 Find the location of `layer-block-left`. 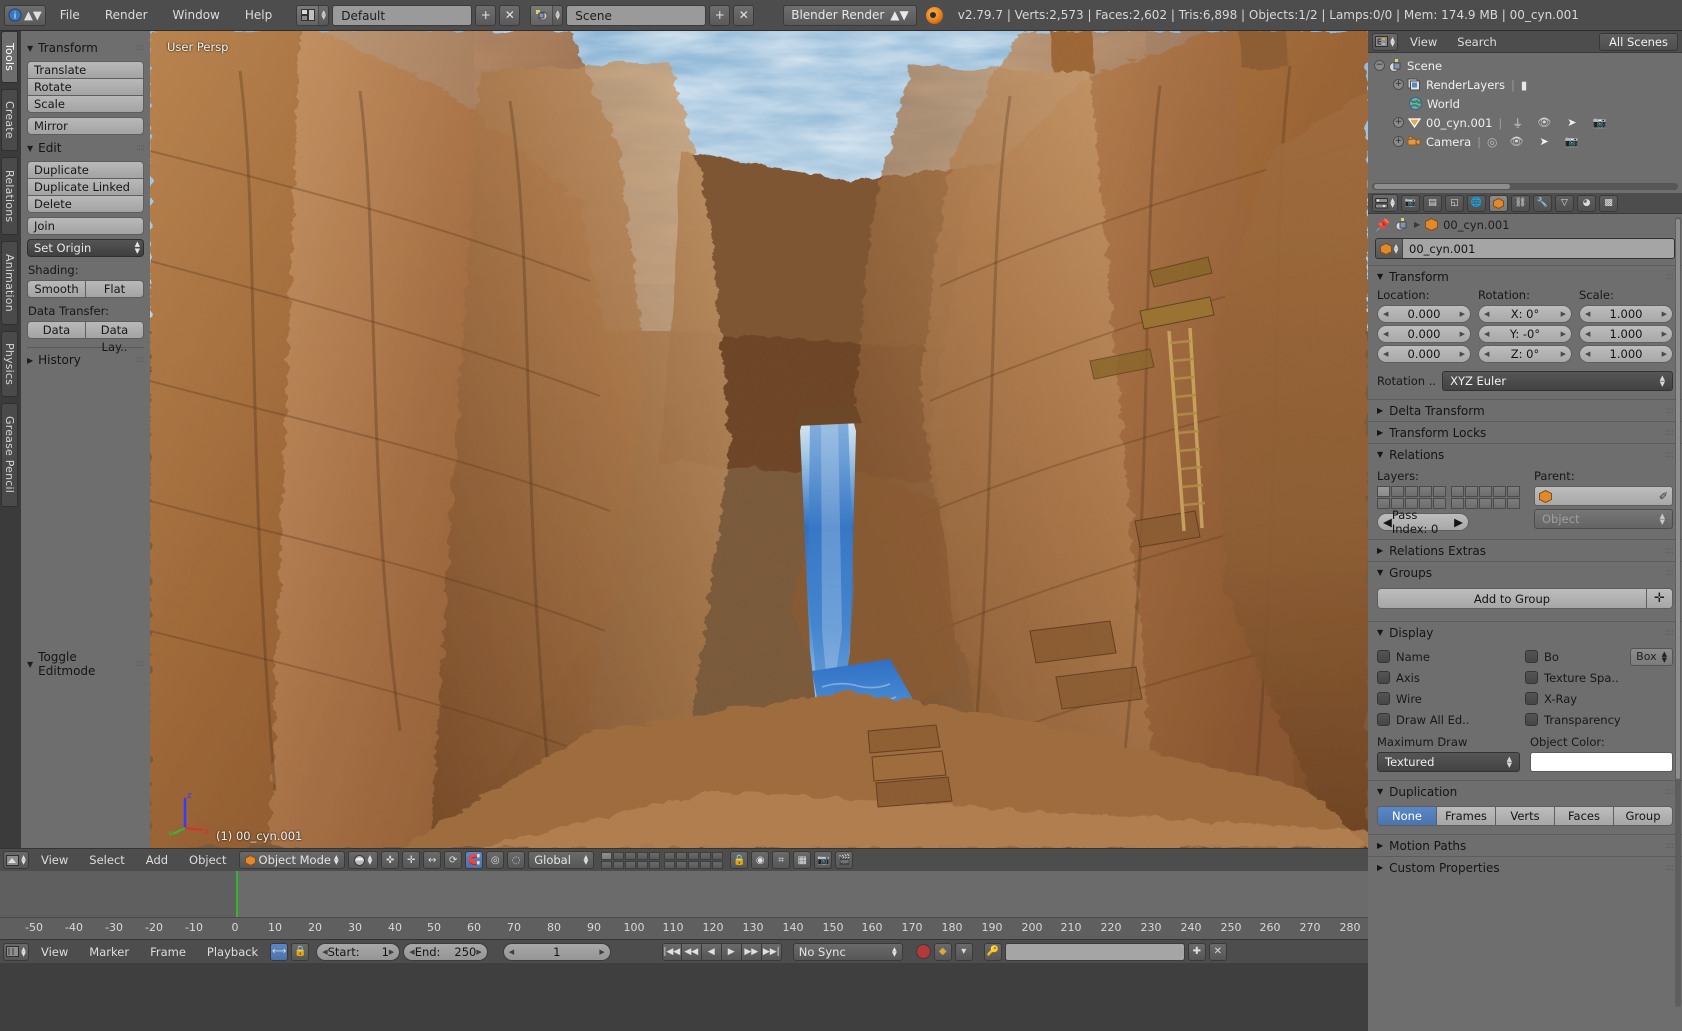

layer-block-left is located at coordinates (1411, 497).